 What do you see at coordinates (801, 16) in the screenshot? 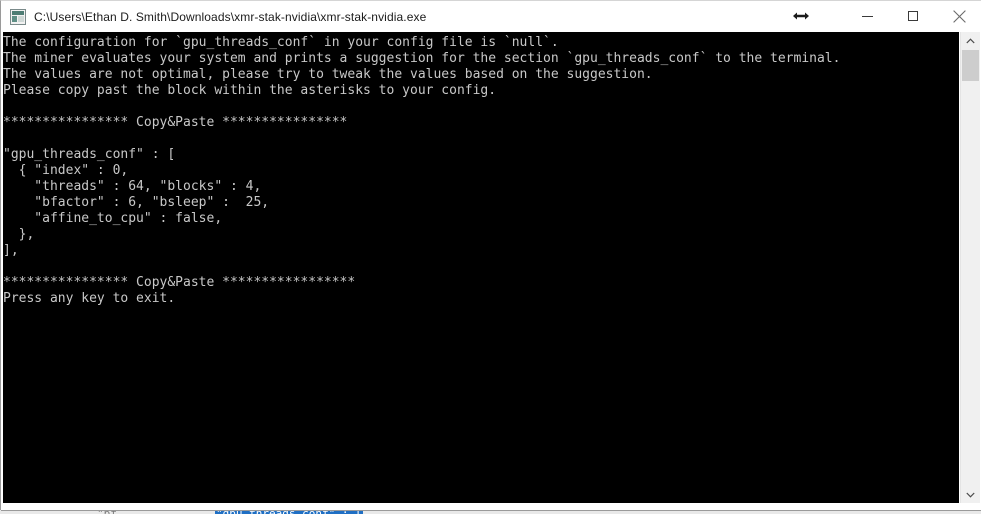
I see `resize-horizontal-icon` at bounding box center [801, 16].